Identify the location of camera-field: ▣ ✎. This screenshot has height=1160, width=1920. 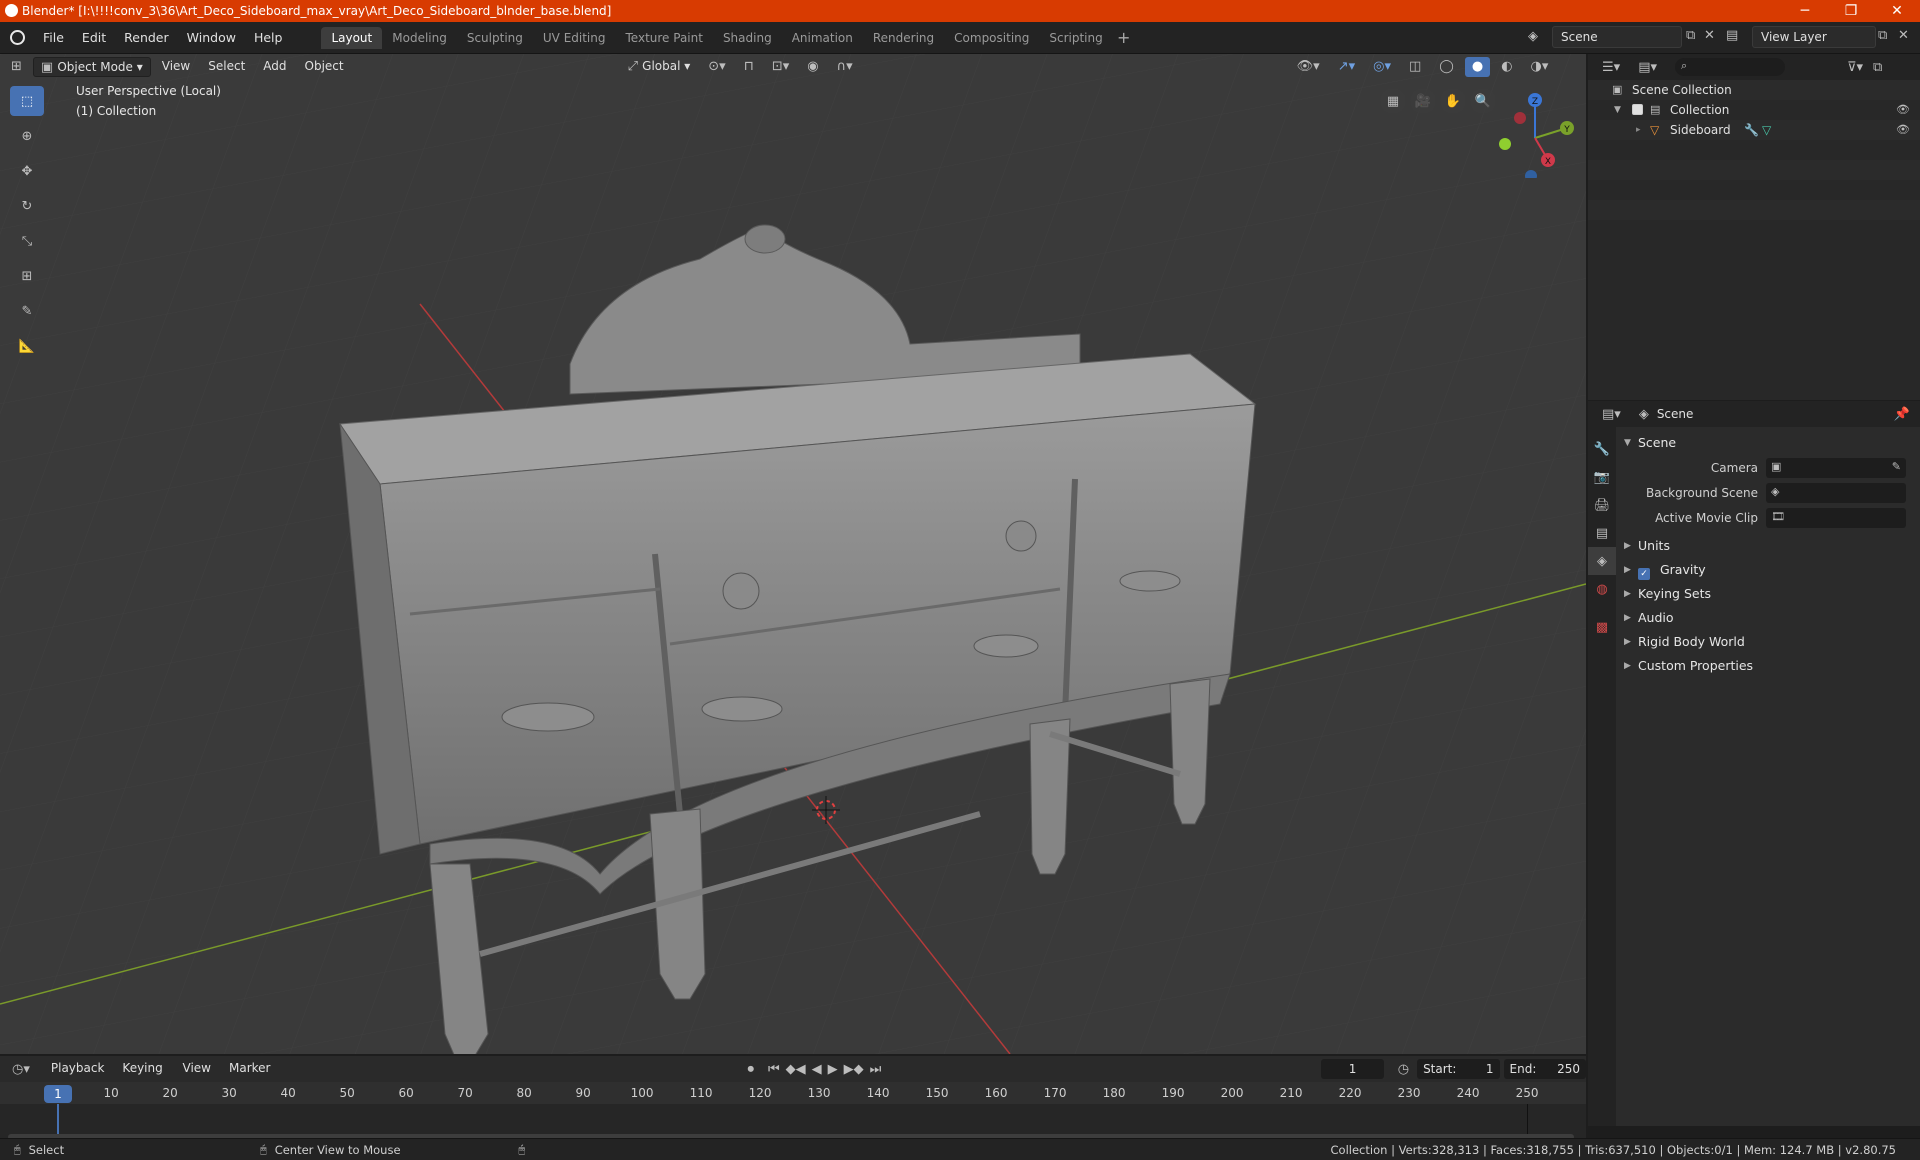
(1836, 467).